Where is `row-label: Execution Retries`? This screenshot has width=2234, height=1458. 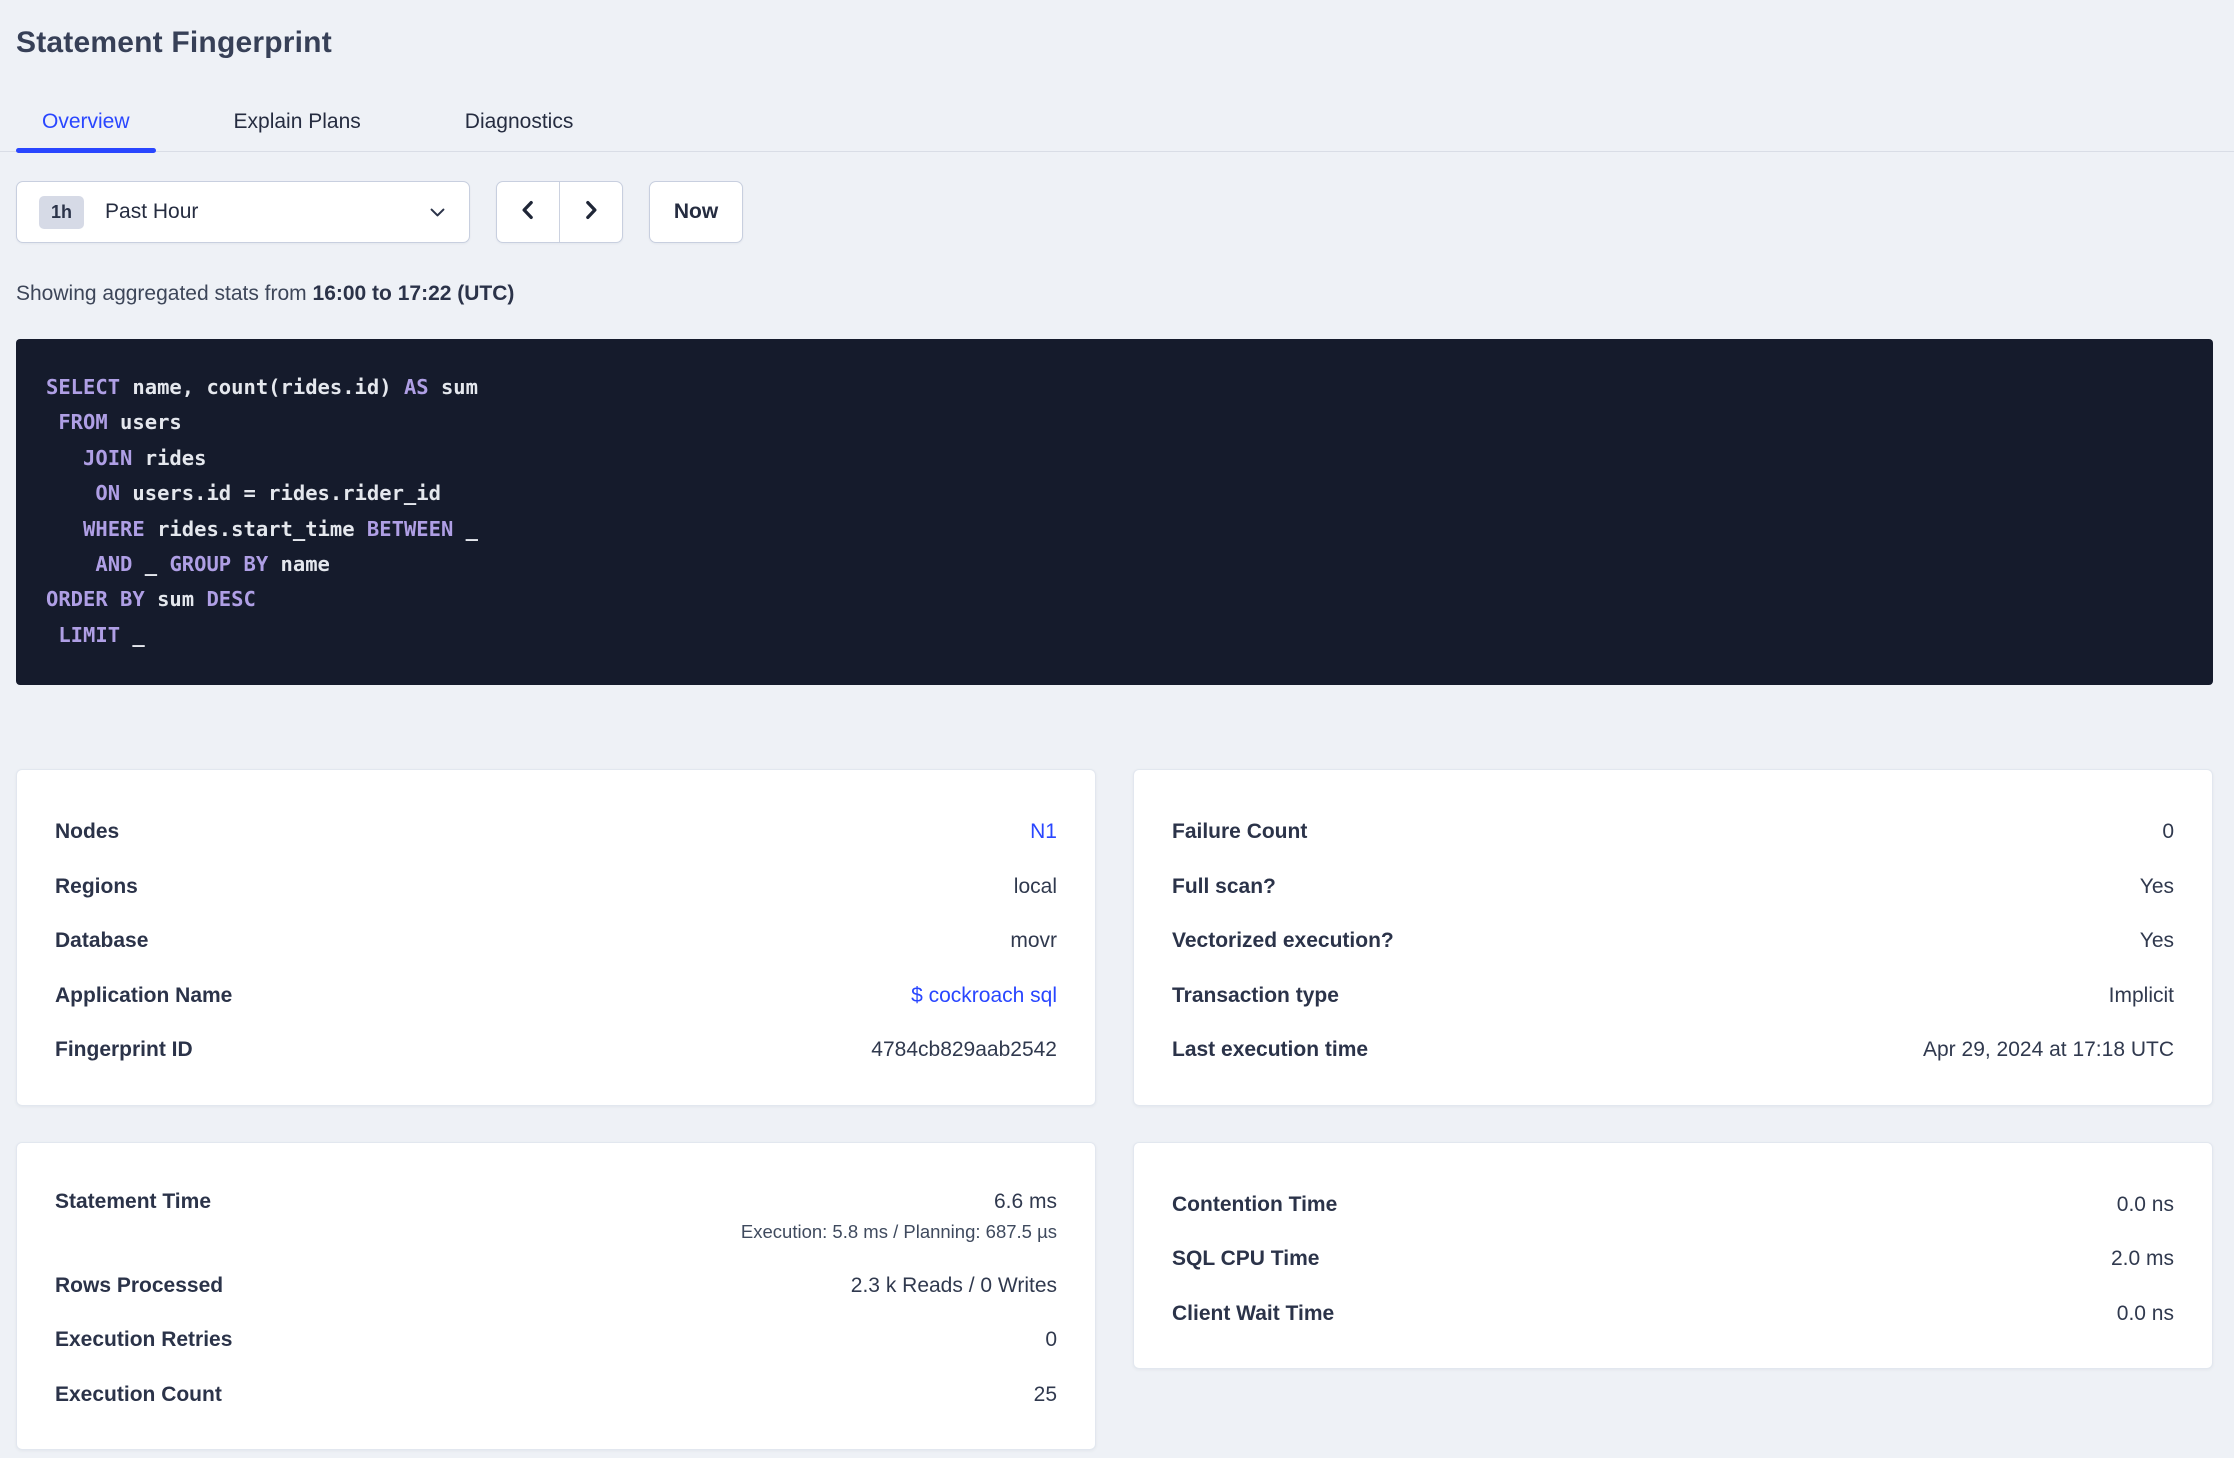
row-label: Execution Retries is located at coordinates (144, 1339).